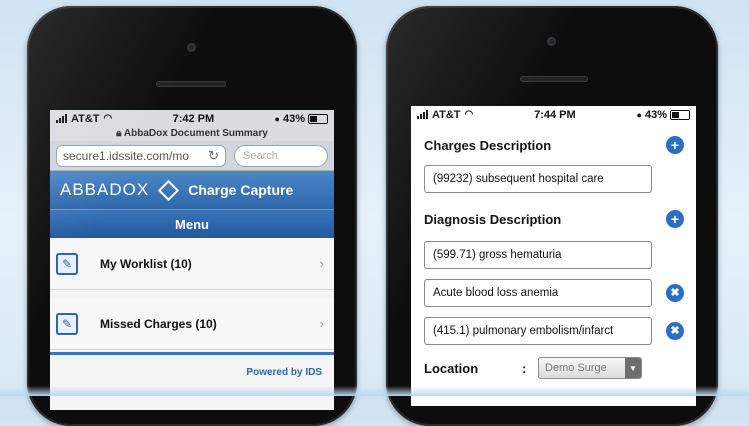 Image resolution: width=749 pixels, height=426 pixels. I want to click on app-header: ABBADOX Charge Capture, so click(192, 190).